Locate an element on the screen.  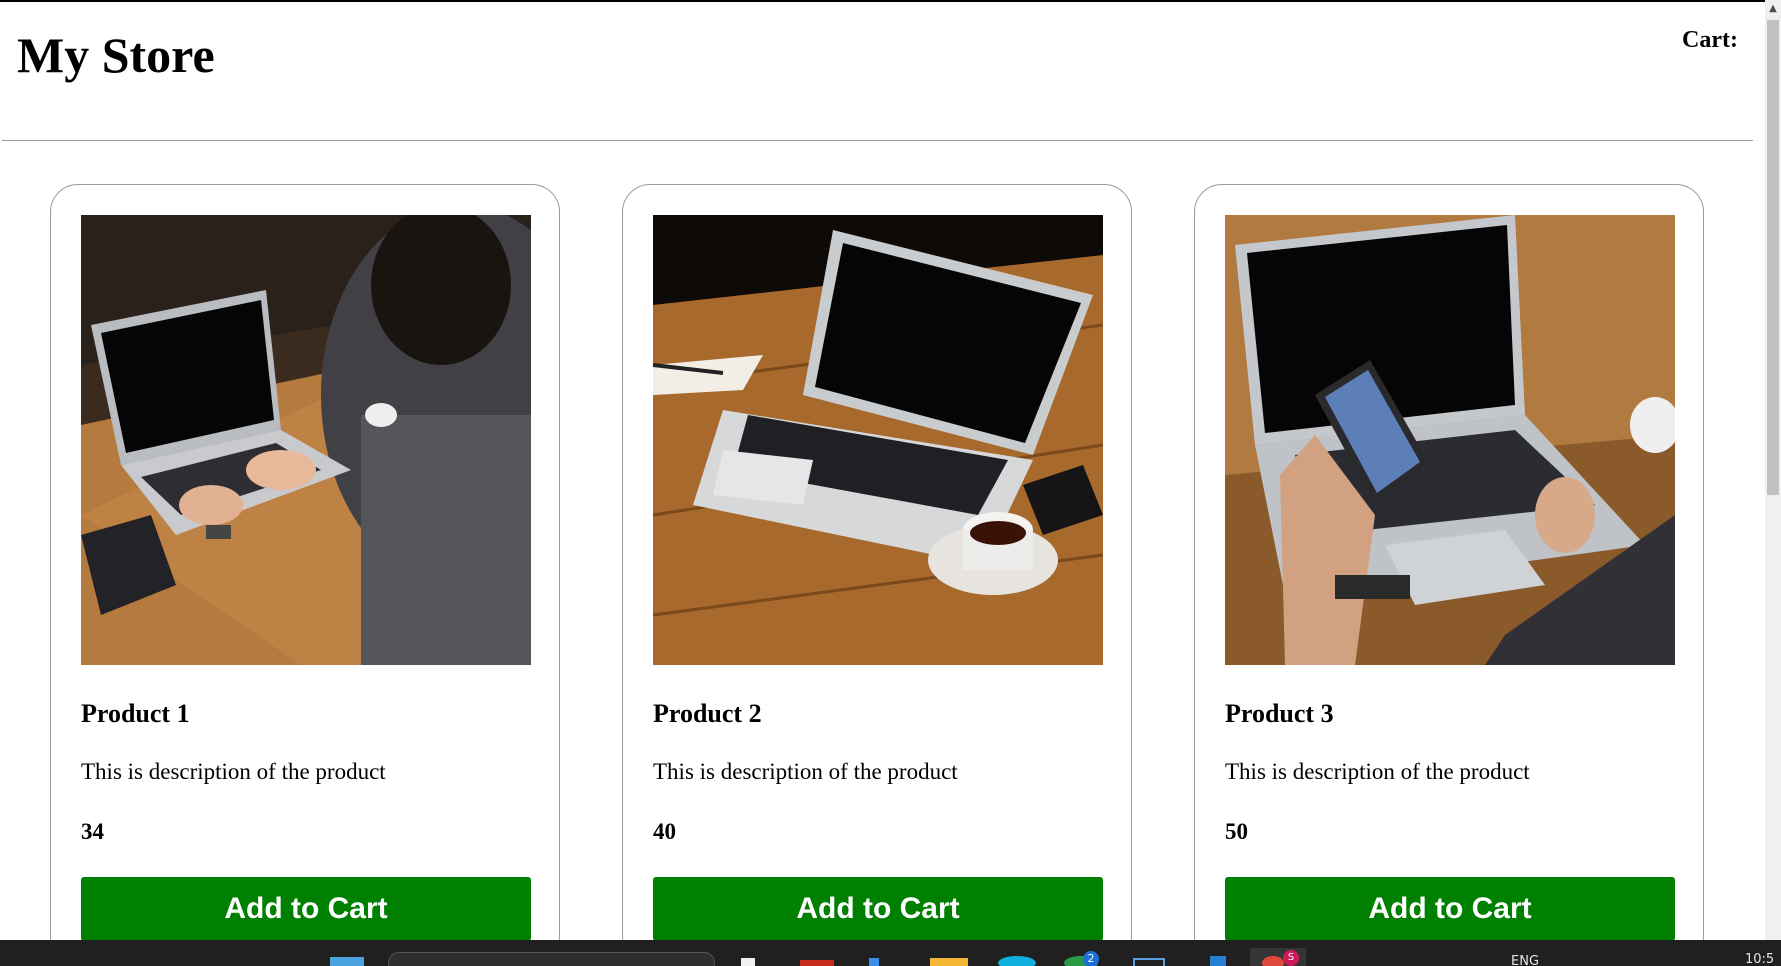
vertical-scrollbar: ▲ is located at coordinates (1773, 470).